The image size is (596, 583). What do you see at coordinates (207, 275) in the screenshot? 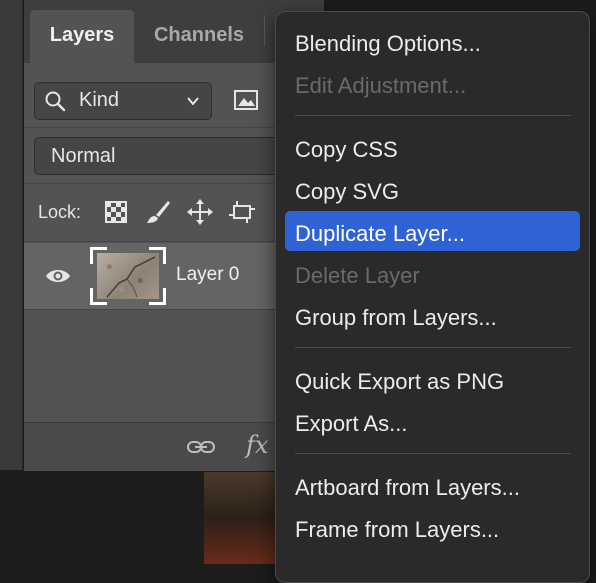
I see `layer-name: Layer 0` at bounding box center [207, 275].